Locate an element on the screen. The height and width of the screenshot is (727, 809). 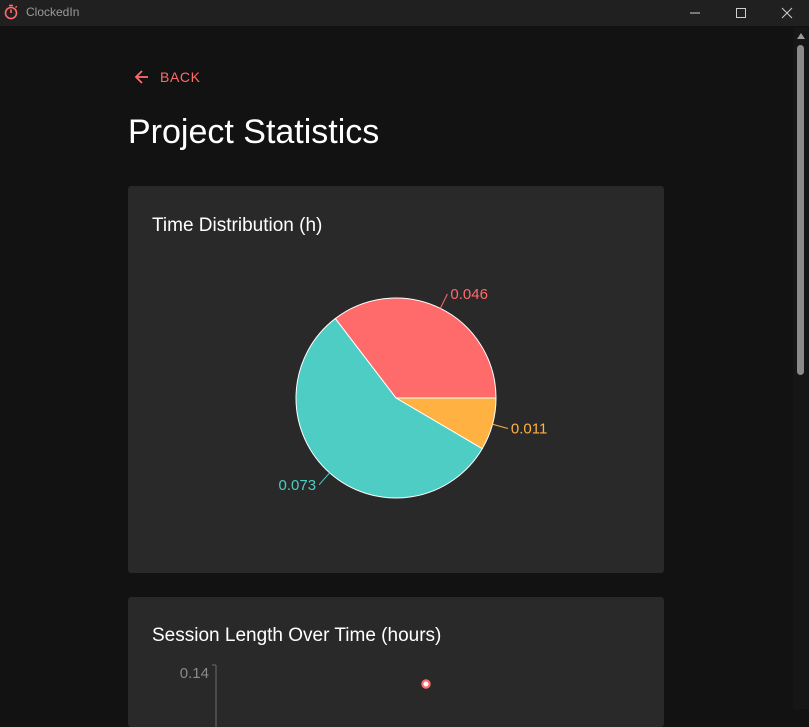
vertical-scrollbar is located at coordinates (801, 368).